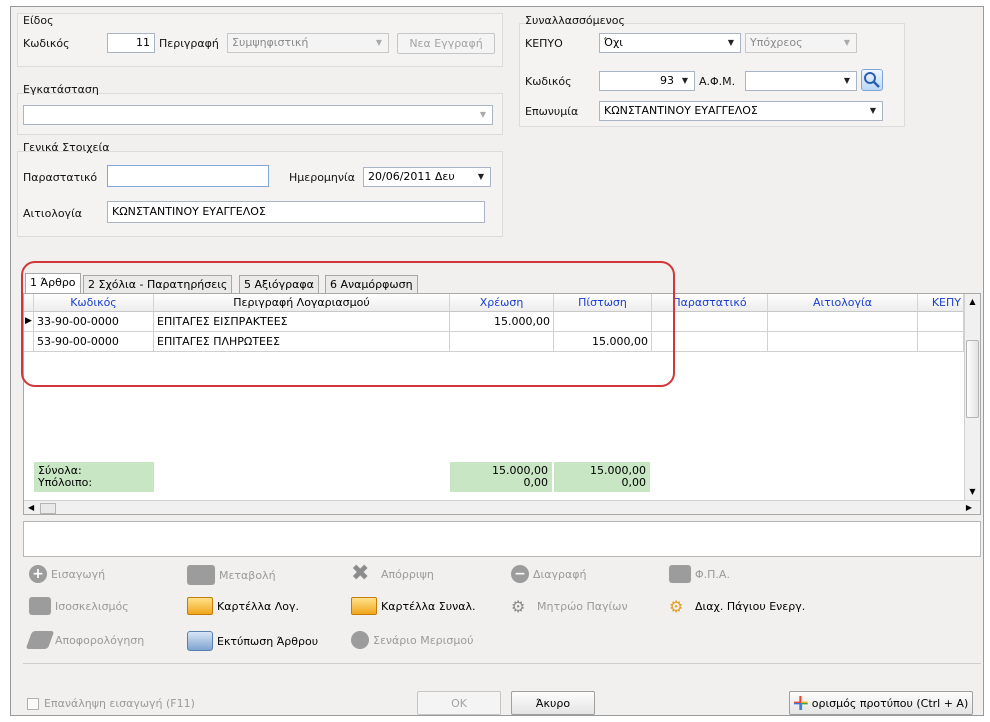 The width and height of the screenshot is (990, 722). I want to click on table-row-desc: ΕΠΙΤΑΓΕΣ ΕΙΣΠΡΑΚΤΕΕΣ, so click(302, 322).